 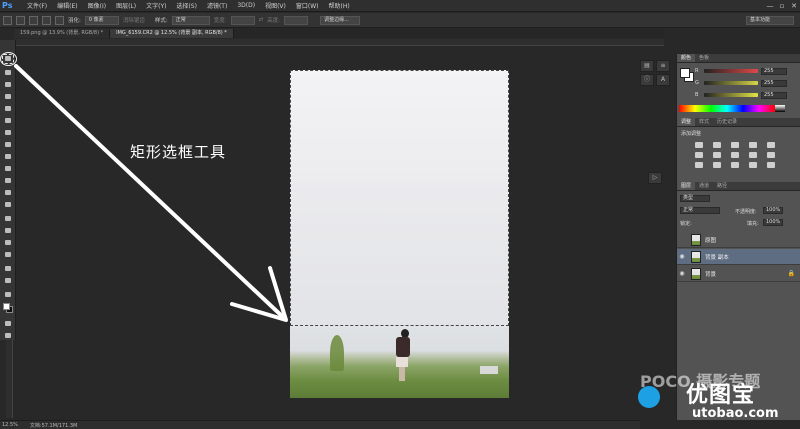 What do you see at coordinates (704, 122) in the screenshot?
I see `tab-styles: 样式` at bounding box center [704, 122].